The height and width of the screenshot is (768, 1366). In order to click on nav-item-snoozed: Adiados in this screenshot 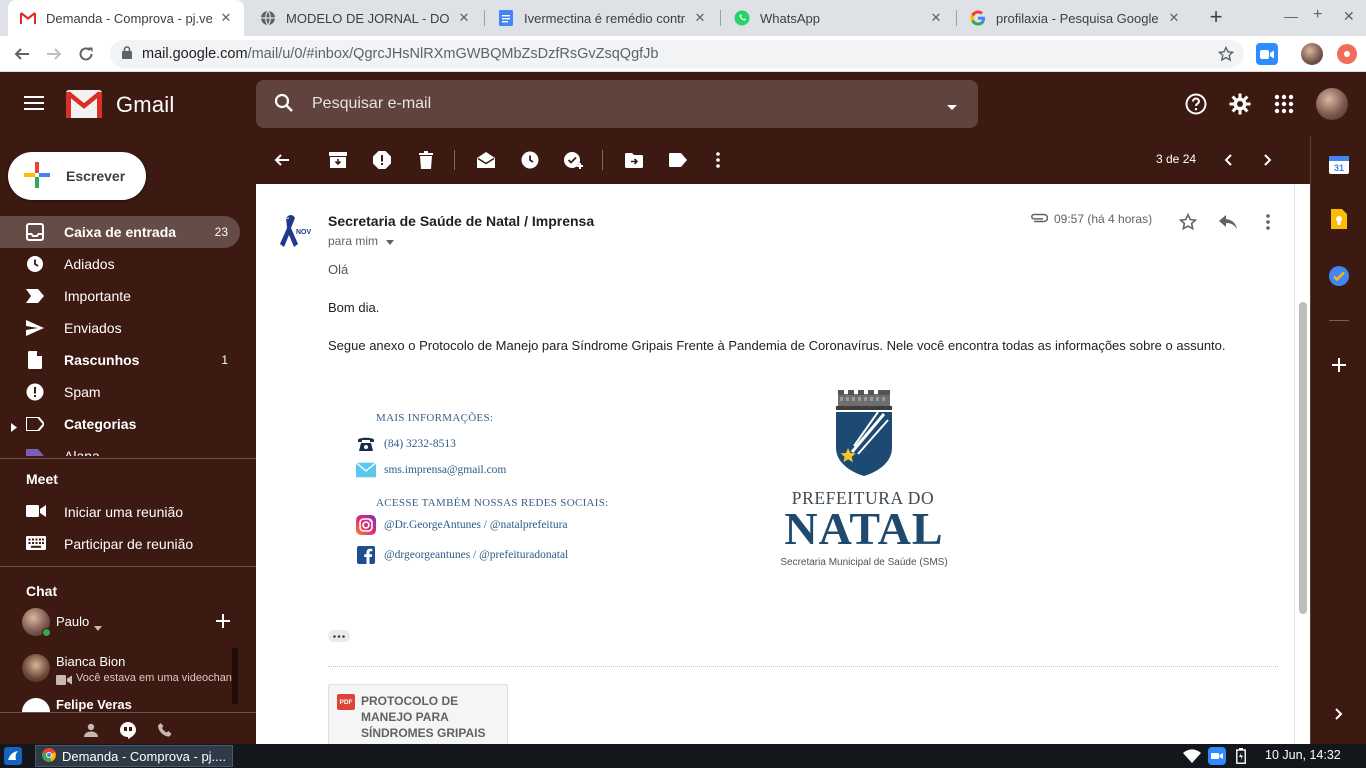, I will do `click(120, 264)`.